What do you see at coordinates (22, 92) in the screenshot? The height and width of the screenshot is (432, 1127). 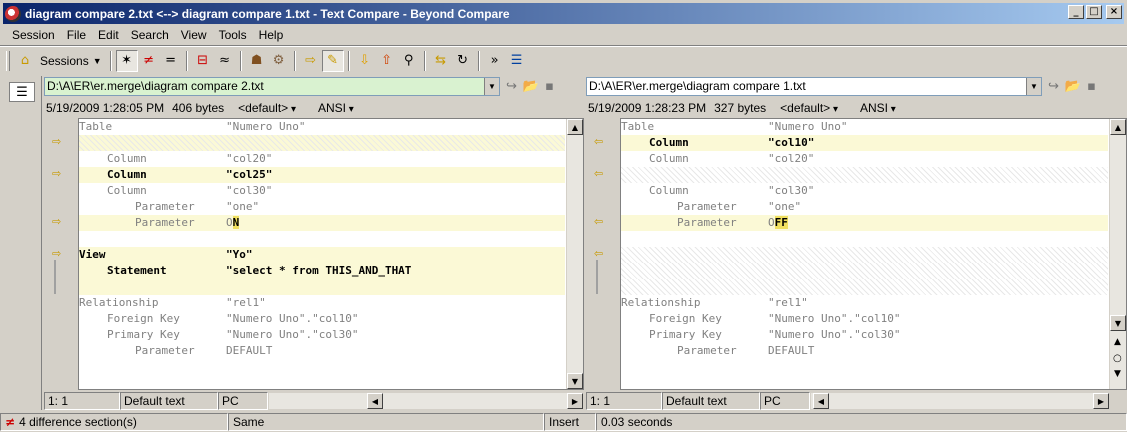 I see `thumbnail-view-icon: ☰` at bounding box center [22, 92].